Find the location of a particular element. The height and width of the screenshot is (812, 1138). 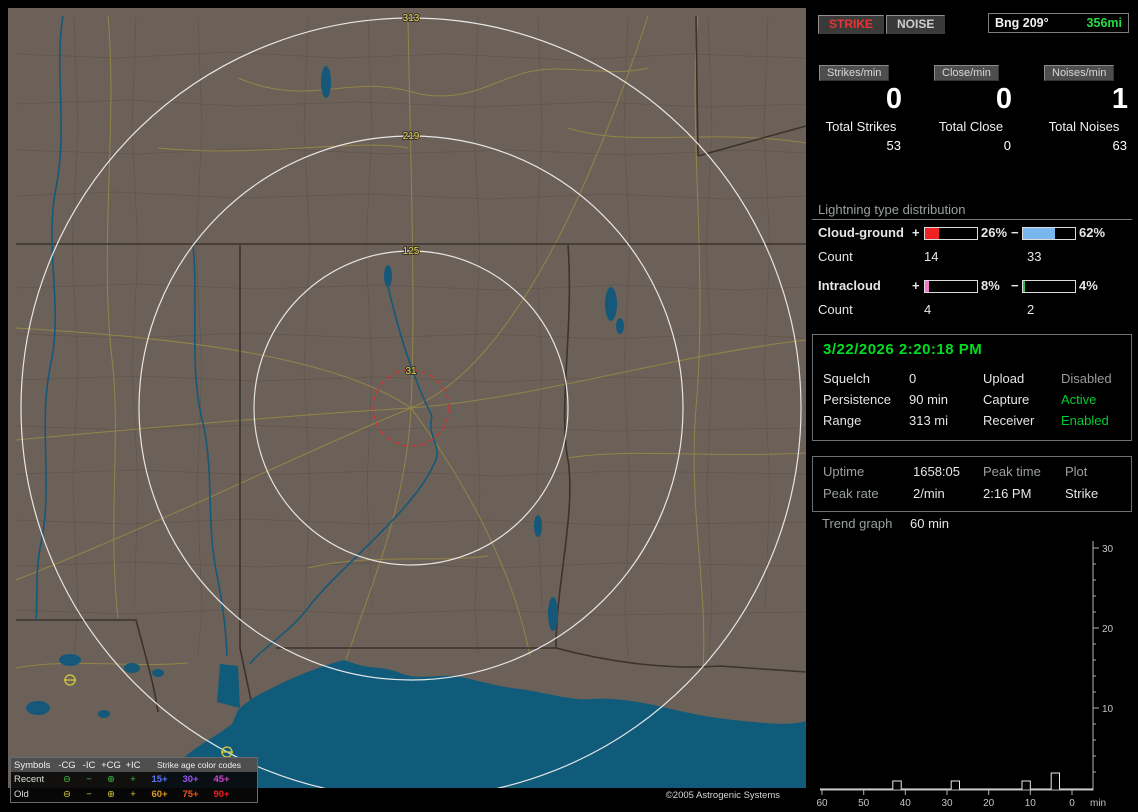

legend-old-row: Old ⊖ − ⊕ + 60+ 75+ 90+ is located at coordinates (134, 794).